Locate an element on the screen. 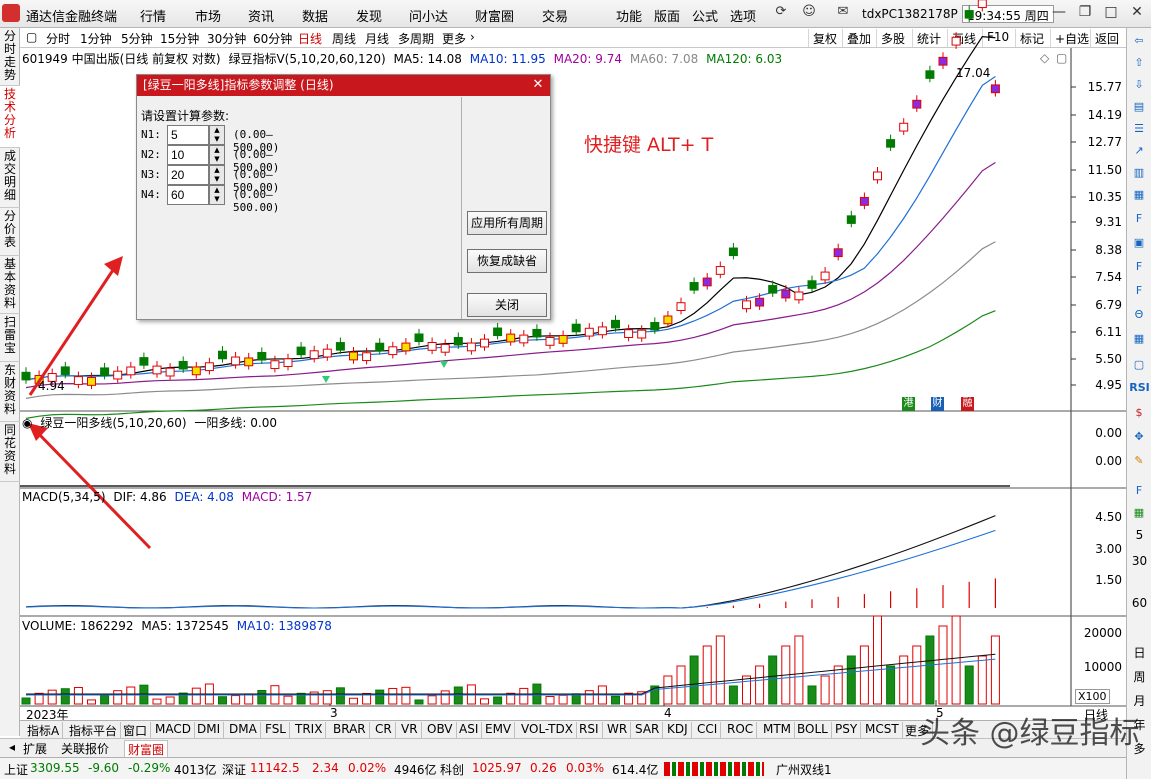  f-icon: F is located at coordinates (1139, 267).